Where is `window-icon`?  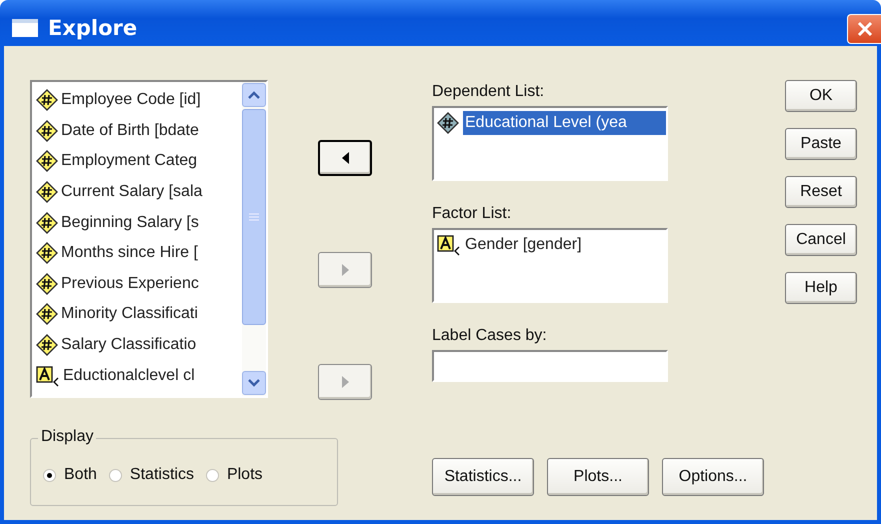 window-icon is located at coordinates (25, 28).